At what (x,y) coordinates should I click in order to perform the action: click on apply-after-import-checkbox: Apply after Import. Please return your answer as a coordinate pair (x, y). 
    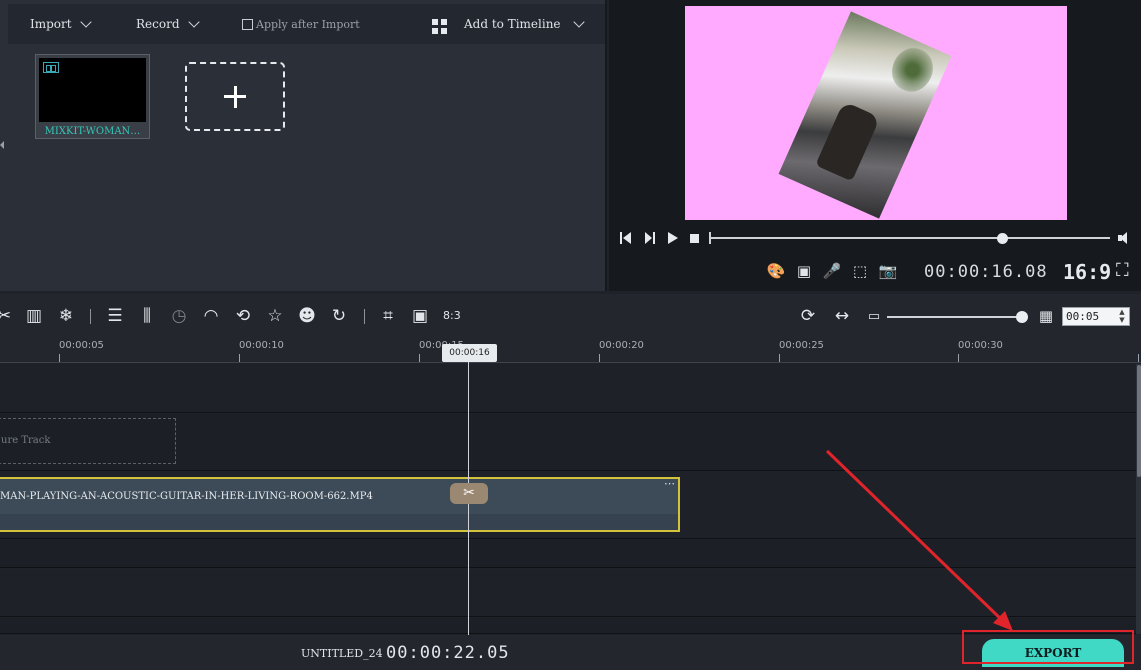
    Looking at the image, I should click on (301, 24).